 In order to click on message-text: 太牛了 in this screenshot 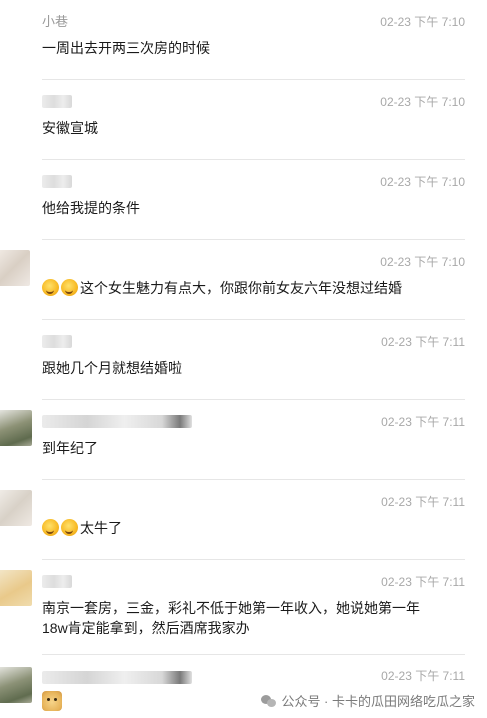, I will do `click(242, 528)`.